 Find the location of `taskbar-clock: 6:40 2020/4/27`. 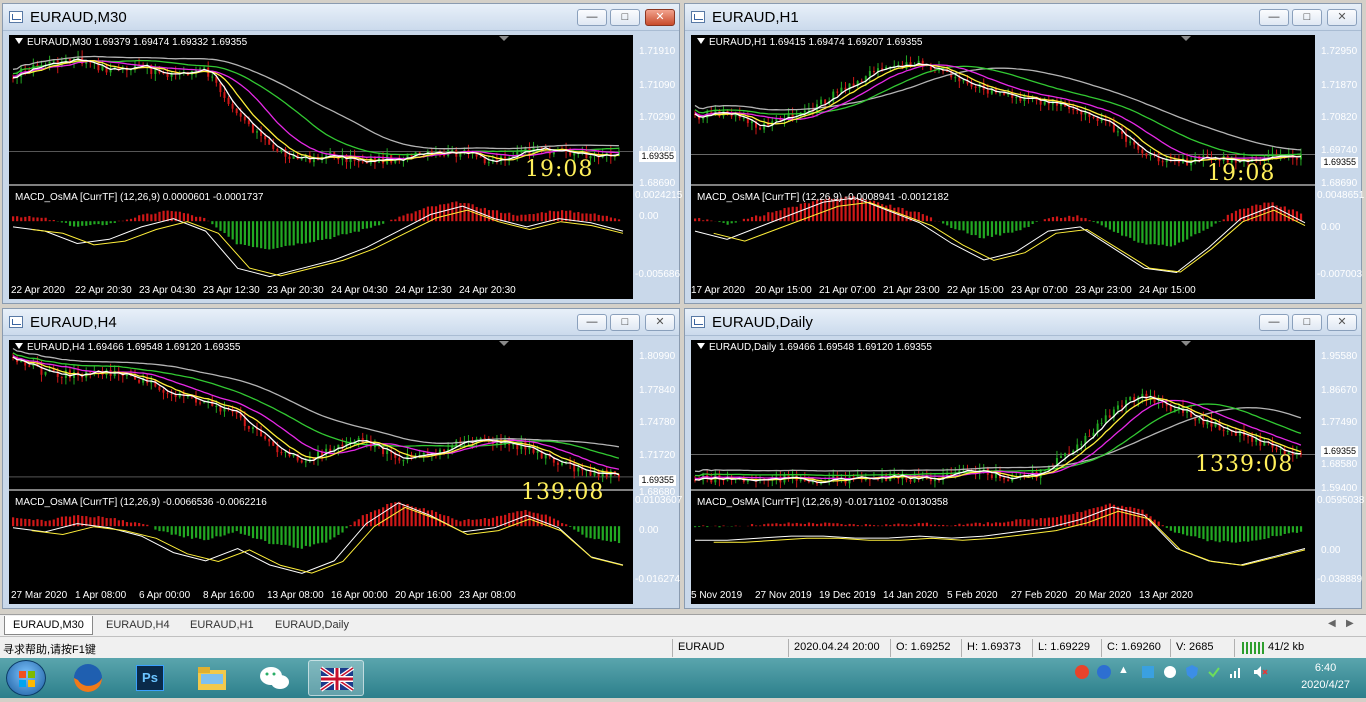

taskbar-clock: 6:40 2020/4/27 is located at coordinates (1325, 677).